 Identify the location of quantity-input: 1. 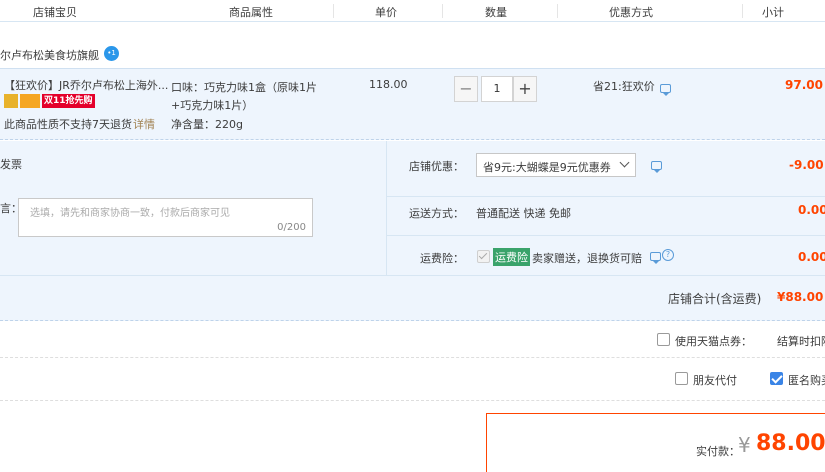
(497, 89).